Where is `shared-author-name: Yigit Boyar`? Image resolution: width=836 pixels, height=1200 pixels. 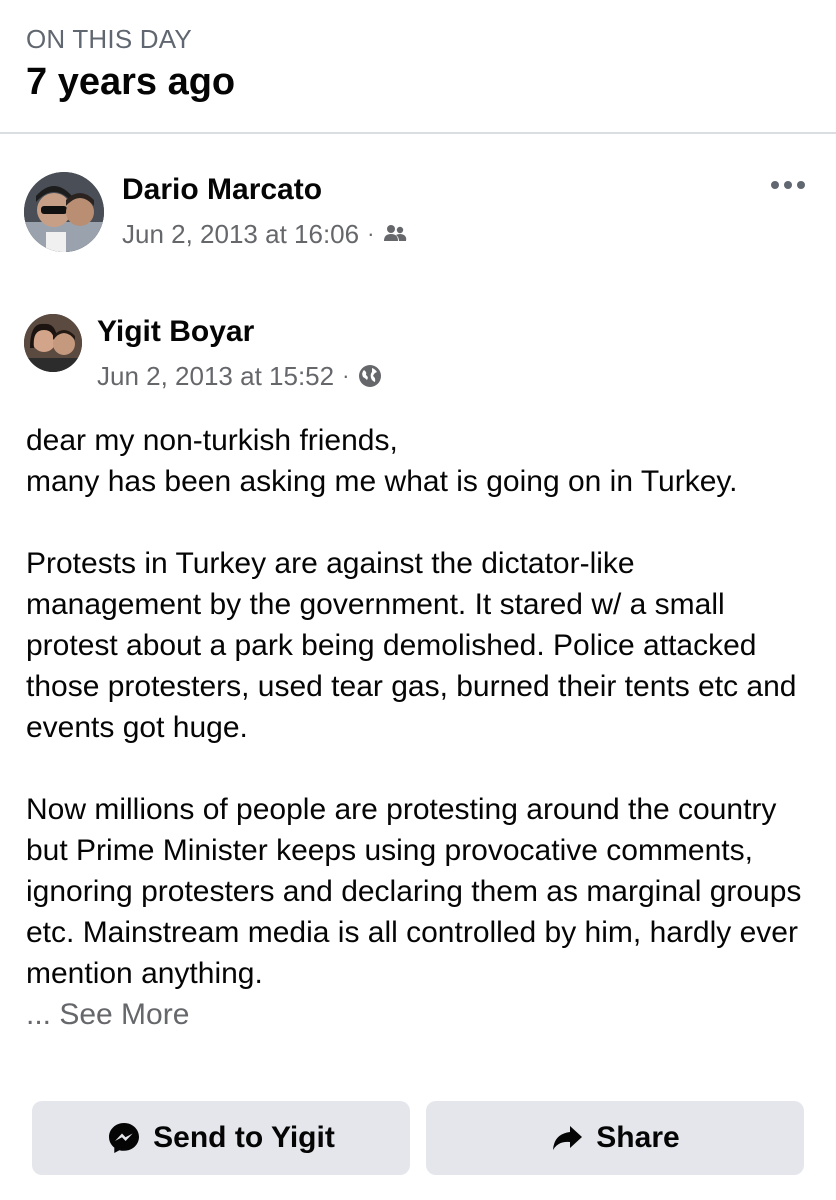 shared-author-name: Yigit Boyar is located at coordinates (175, 332).